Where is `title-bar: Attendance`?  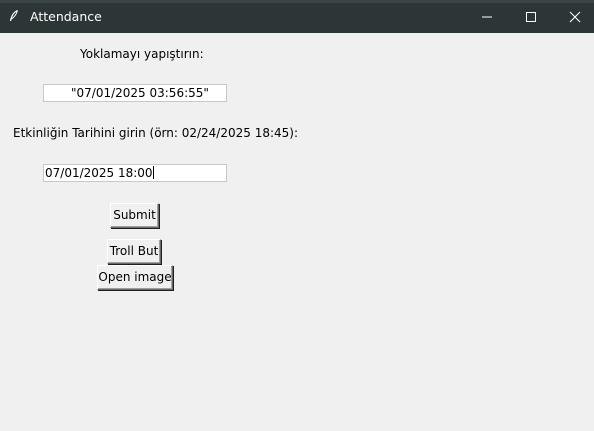
title-bar: Attendance is located at coordinates (297, 16).